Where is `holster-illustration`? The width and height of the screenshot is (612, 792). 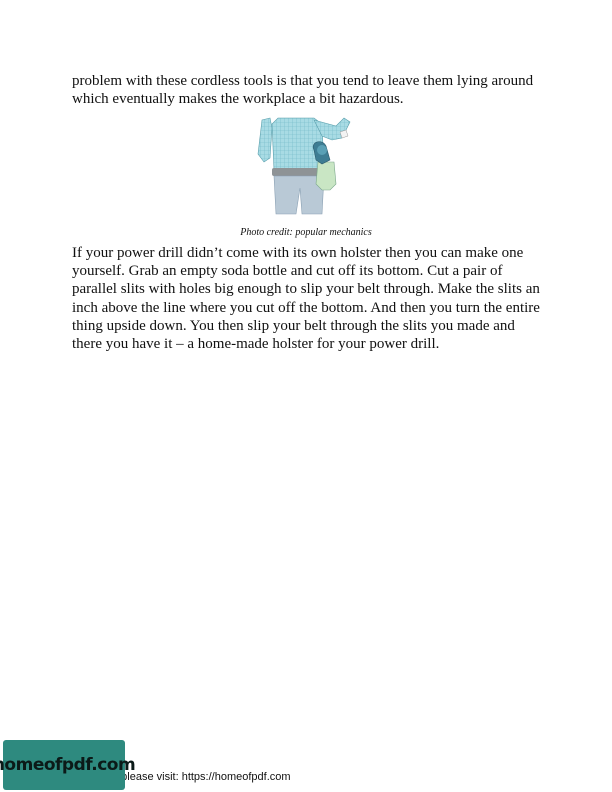 holster-illustration is located at coordinates (302, 166).